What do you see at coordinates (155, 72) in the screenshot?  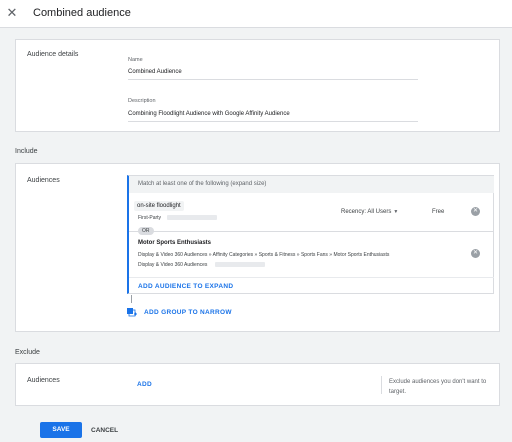 I see `name-field: Combined Audience` at bounding box center [155, 72].